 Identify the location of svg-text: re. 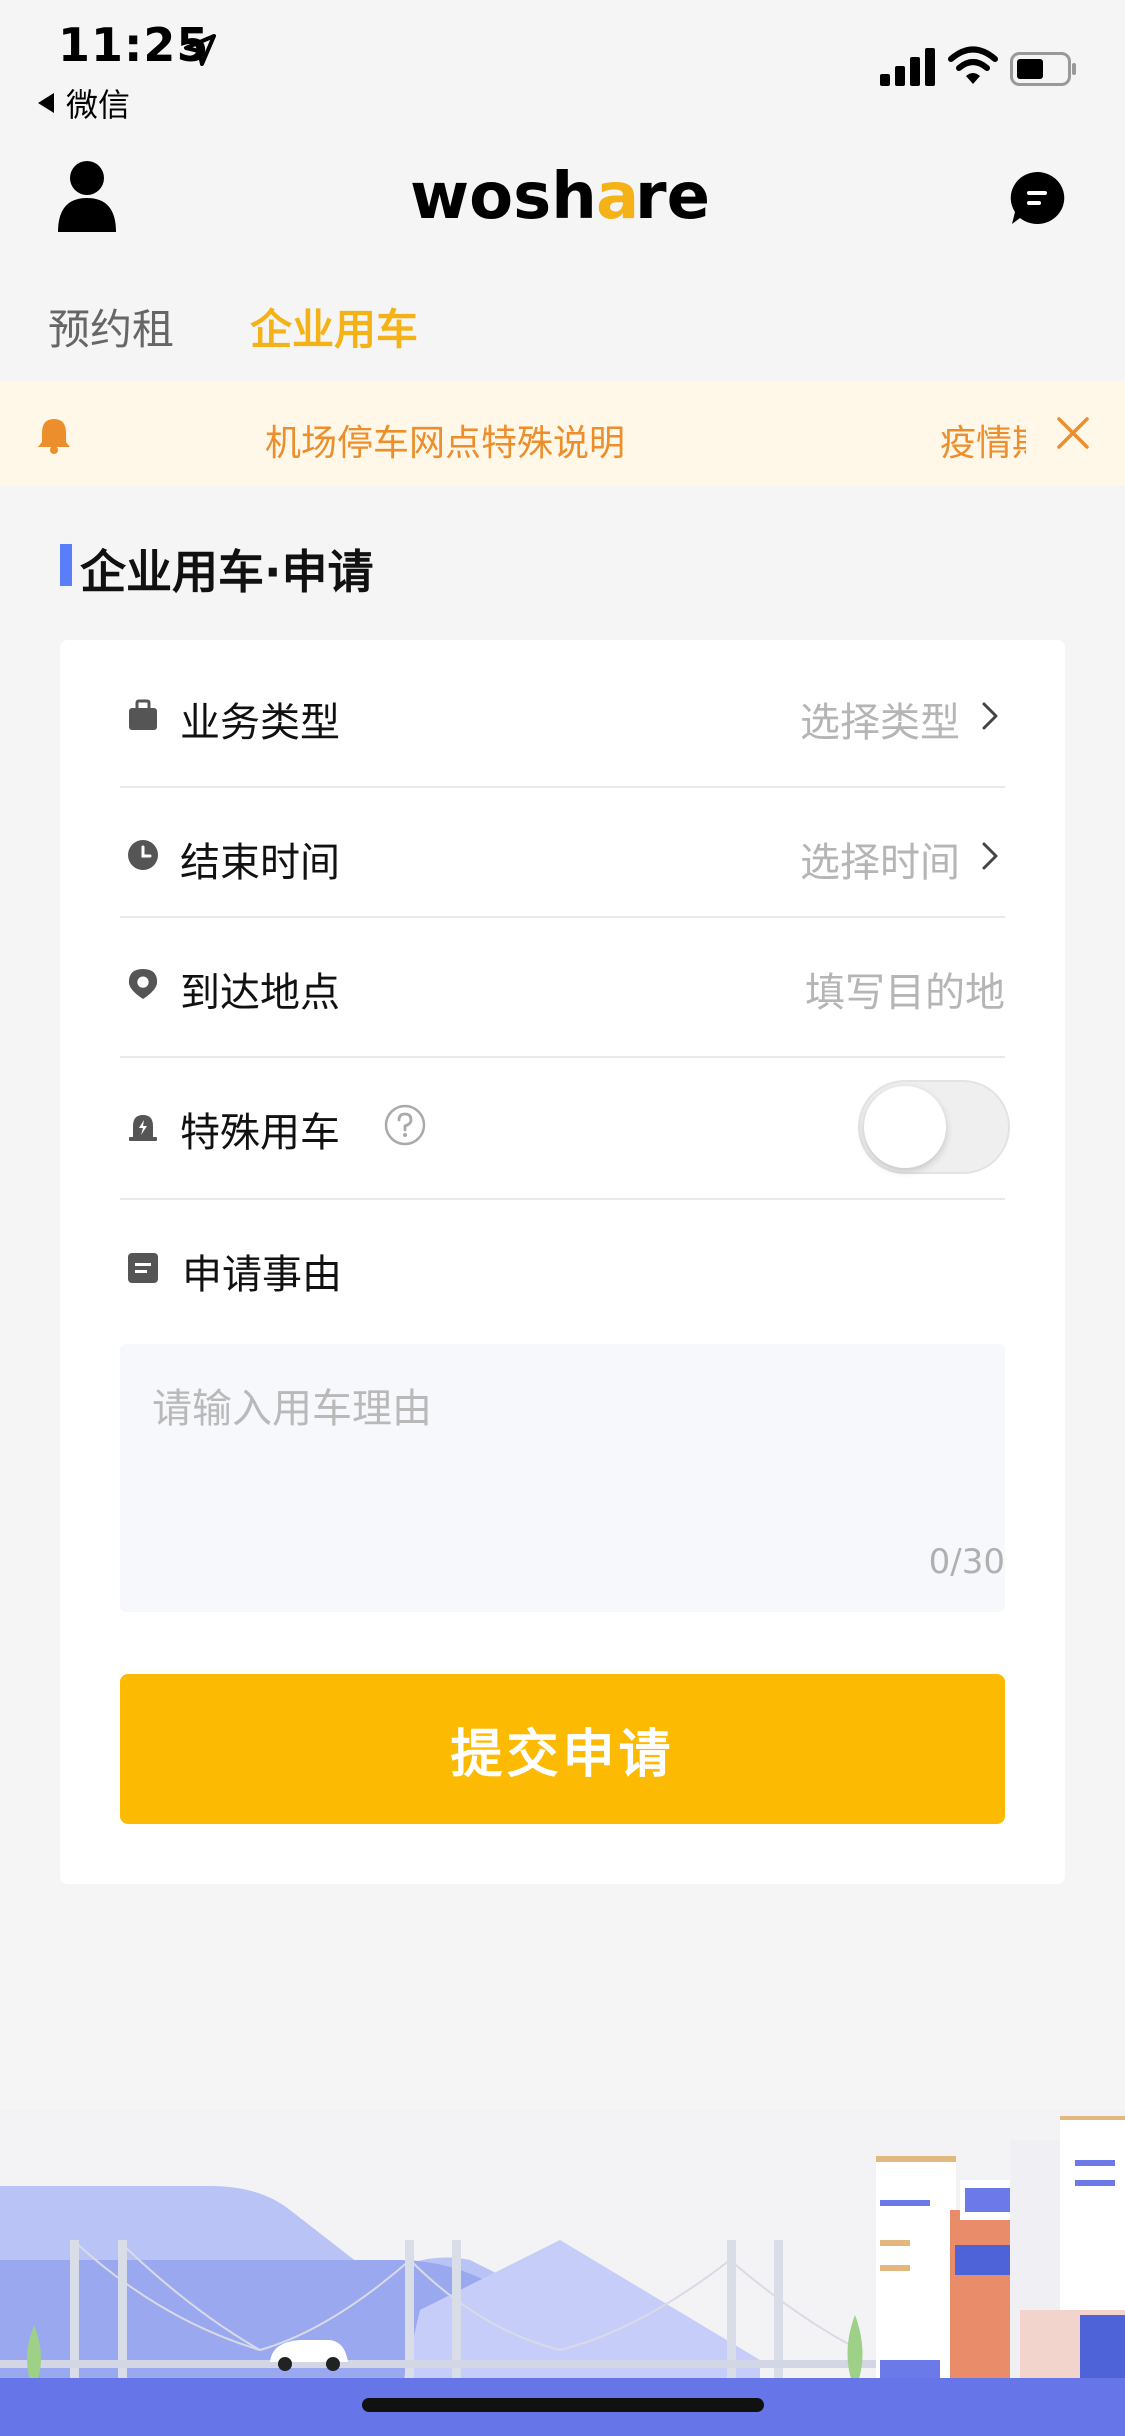
(672, 197).